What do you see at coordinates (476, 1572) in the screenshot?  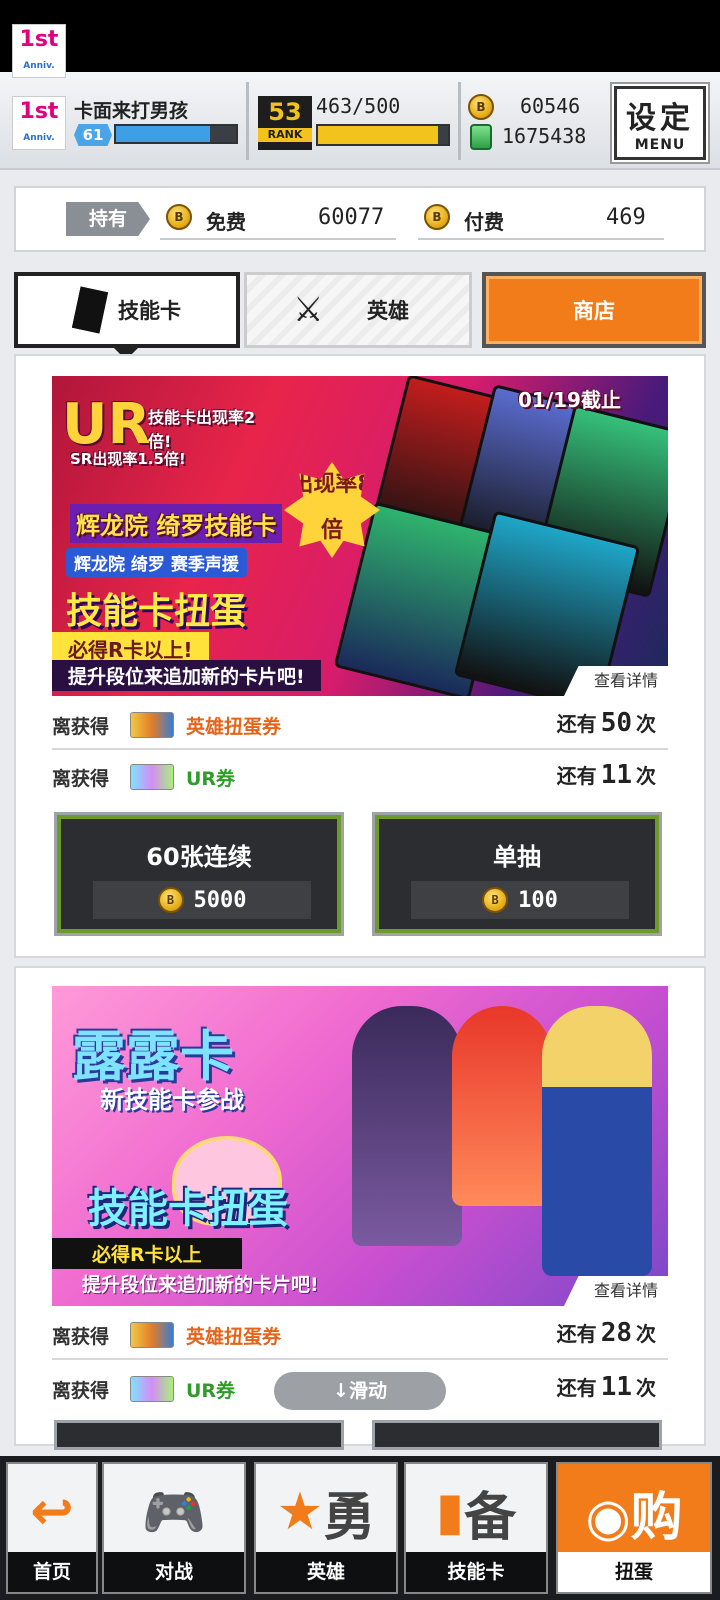 I see `nav-skill-card-label: 技能卡` at bounding box center [476, 1572].